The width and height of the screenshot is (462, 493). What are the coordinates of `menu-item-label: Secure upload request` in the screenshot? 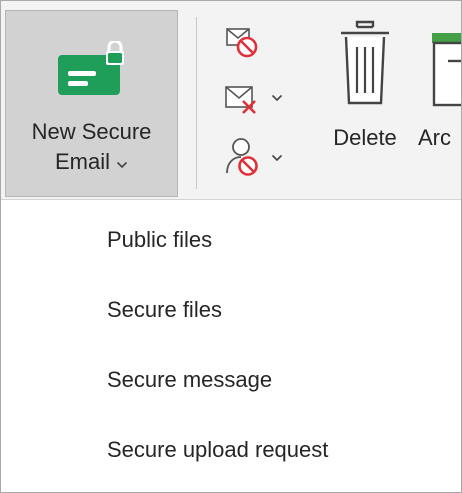 It's located at (218, 449).